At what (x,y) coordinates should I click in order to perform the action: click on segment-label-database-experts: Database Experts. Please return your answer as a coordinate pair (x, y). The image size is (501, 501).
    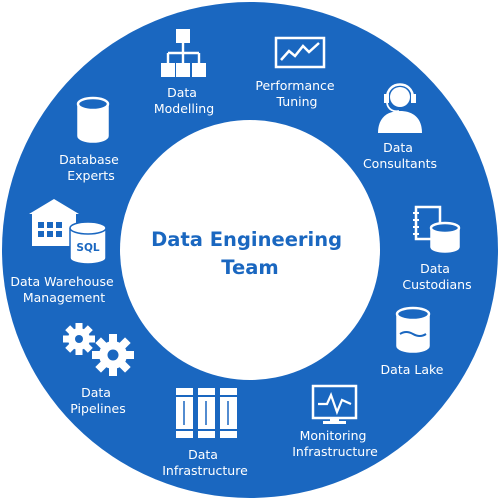
    Looking at the image, I should click on (91, 167).